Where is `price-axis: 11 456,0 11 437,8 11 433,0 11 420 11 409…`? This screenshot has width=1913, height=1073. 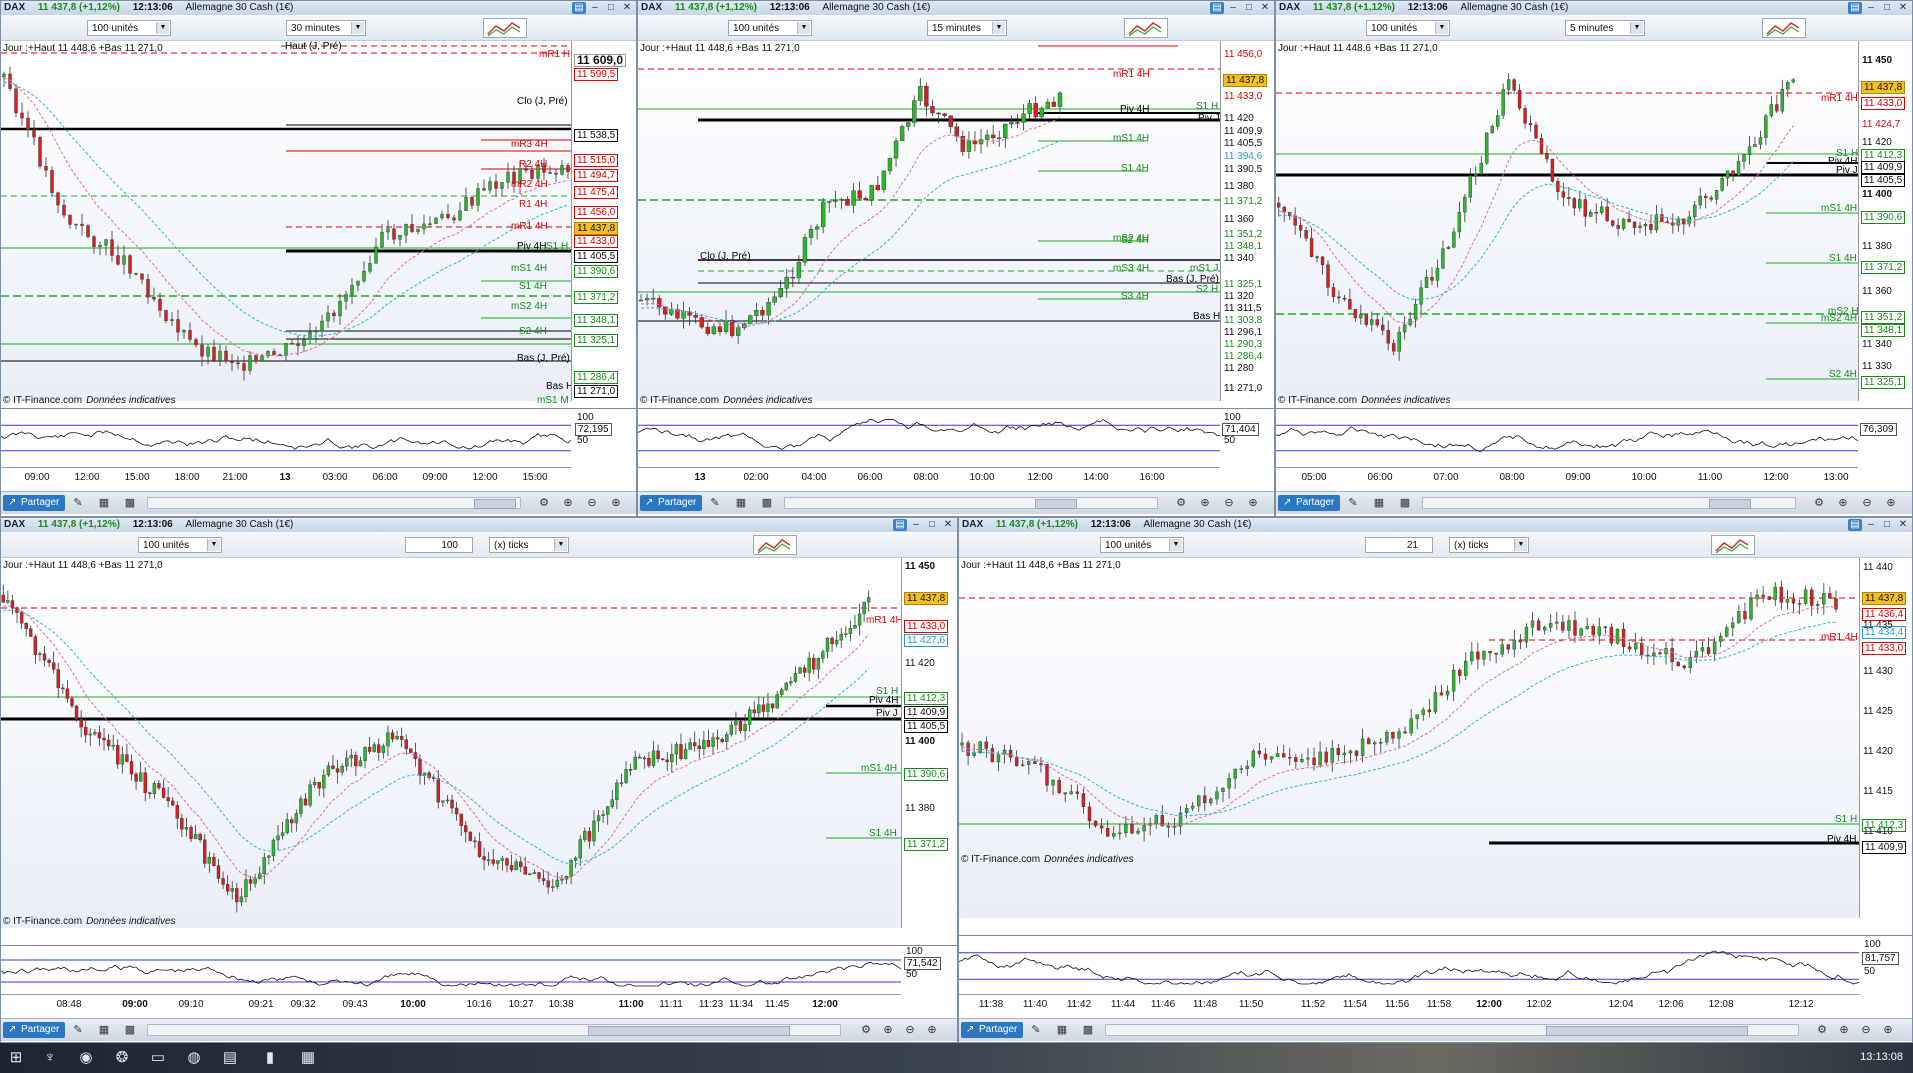
price-axis: 11 456,0 11 437,8 11 433,0 11 420 11 409… is located at coordinates (1247, 221).